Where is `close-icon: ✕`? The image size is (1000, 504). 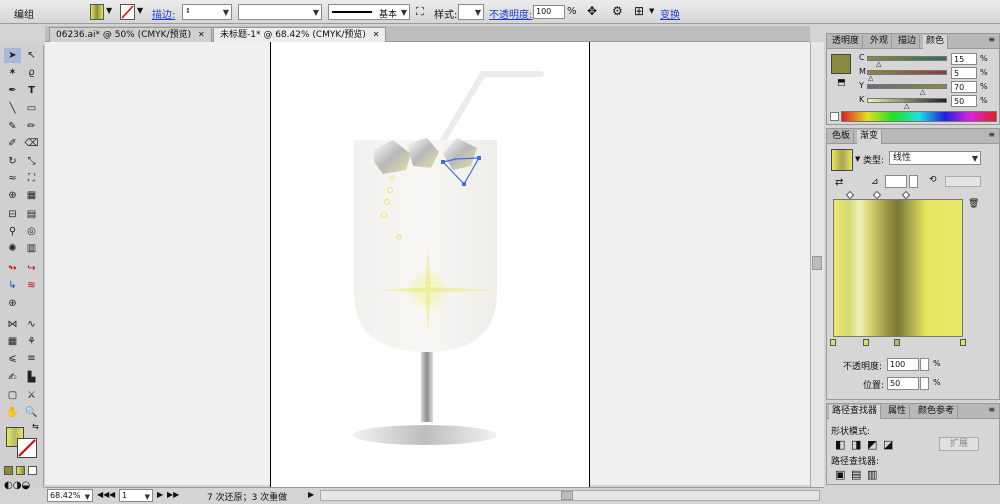 close-icon: ✕ is located at coordinates (201, 34).